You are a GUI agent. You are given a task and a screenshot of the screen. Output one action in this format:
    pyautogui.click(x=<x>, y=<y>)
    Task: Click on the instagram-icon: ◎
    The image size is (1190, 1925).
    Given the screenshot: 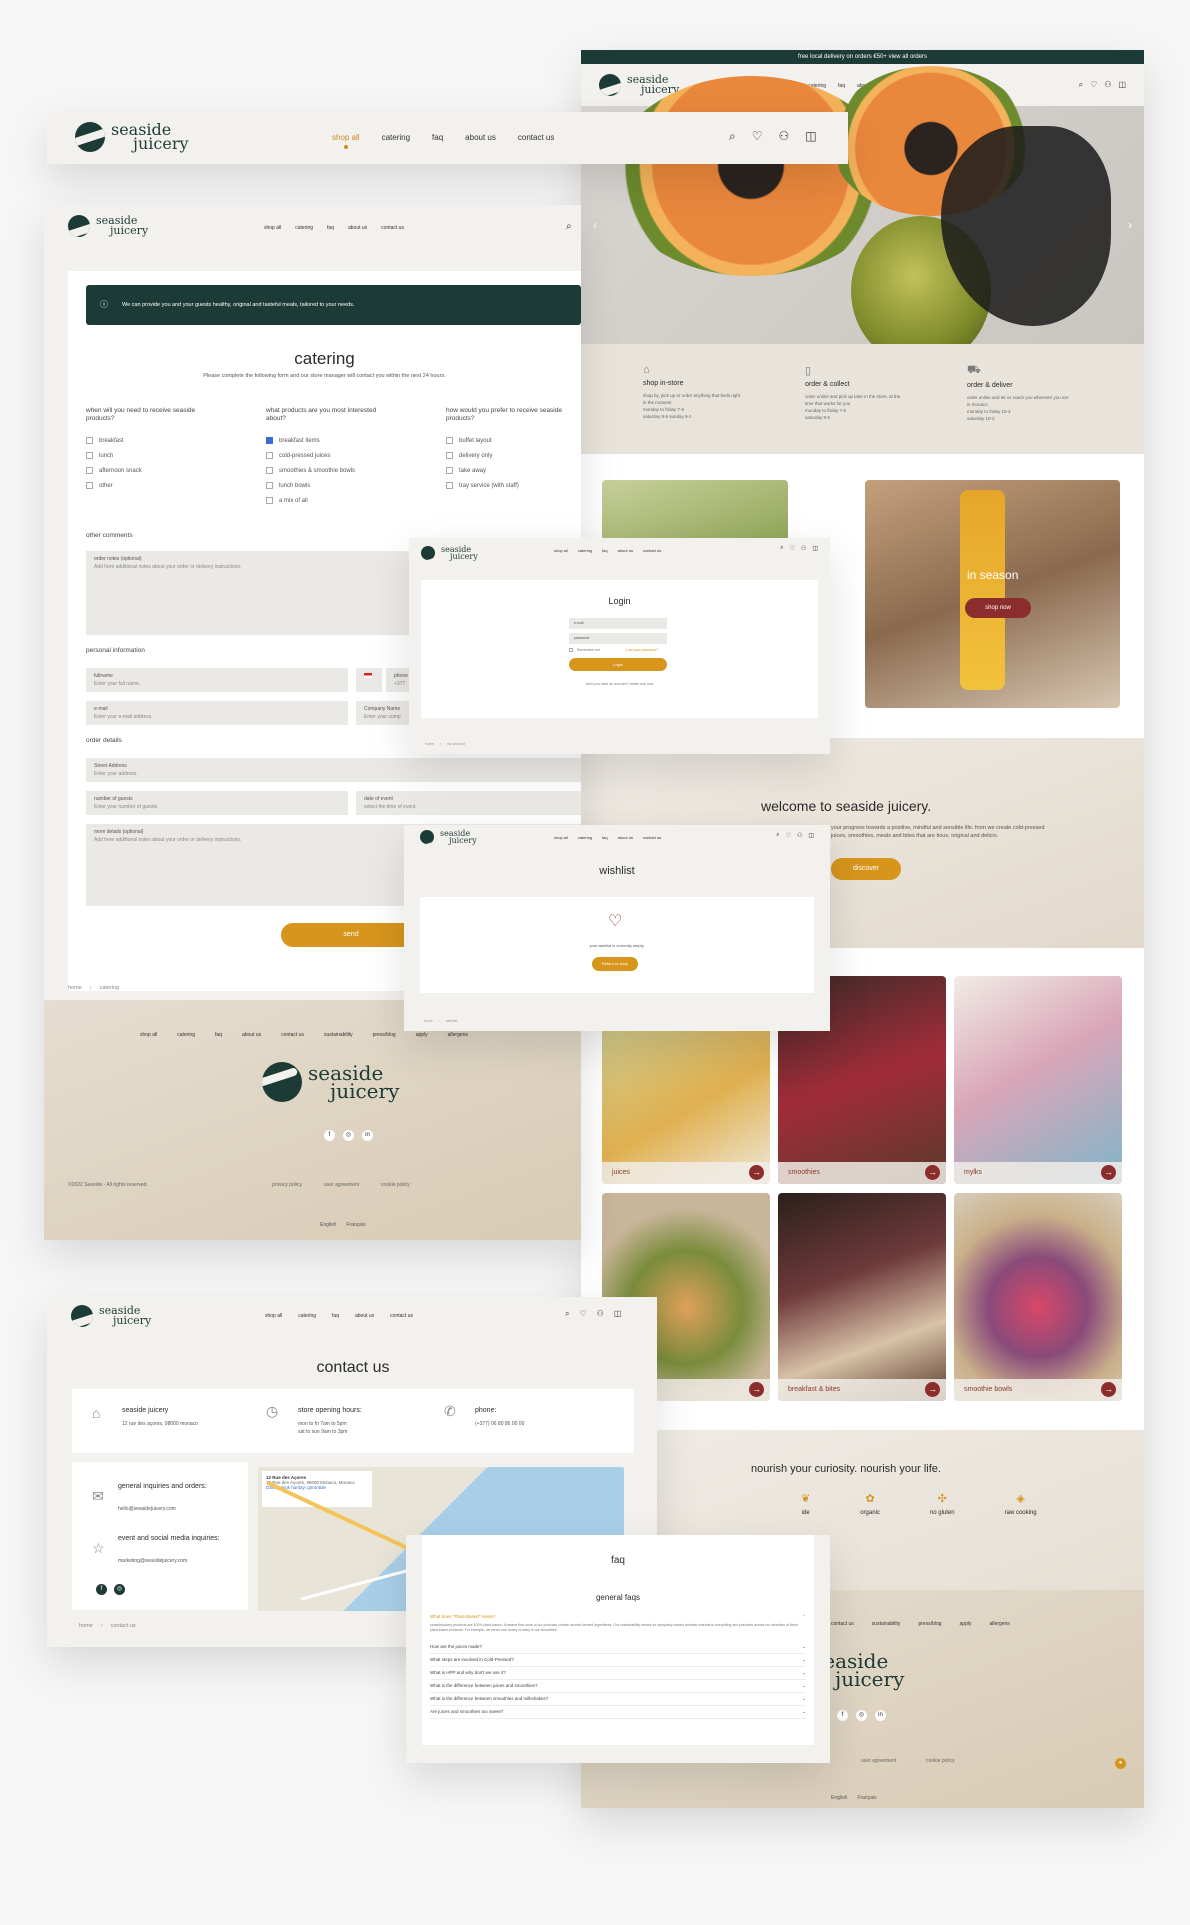 What is the action you would take?
    pyautogui.click(x=861, y=1715)
    